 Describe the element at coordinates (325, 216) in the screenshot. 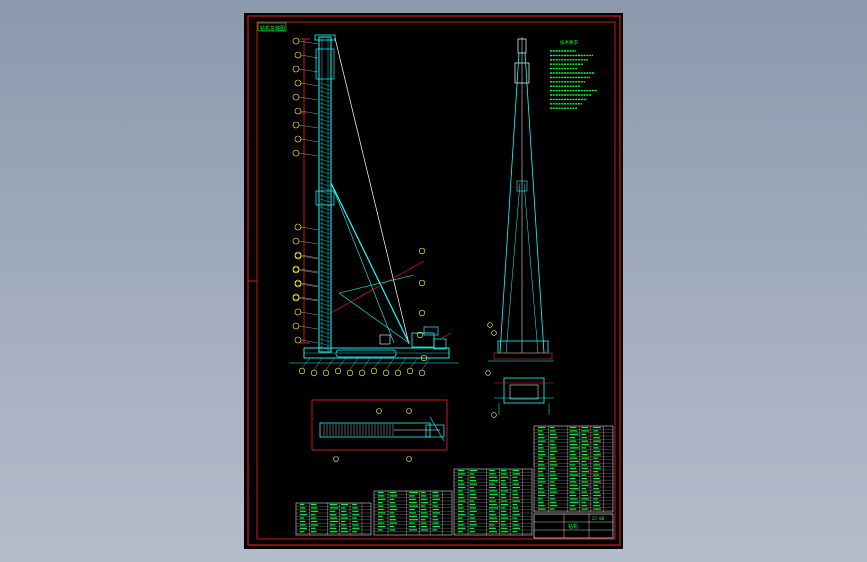

I see `mast-lattice` at that location.